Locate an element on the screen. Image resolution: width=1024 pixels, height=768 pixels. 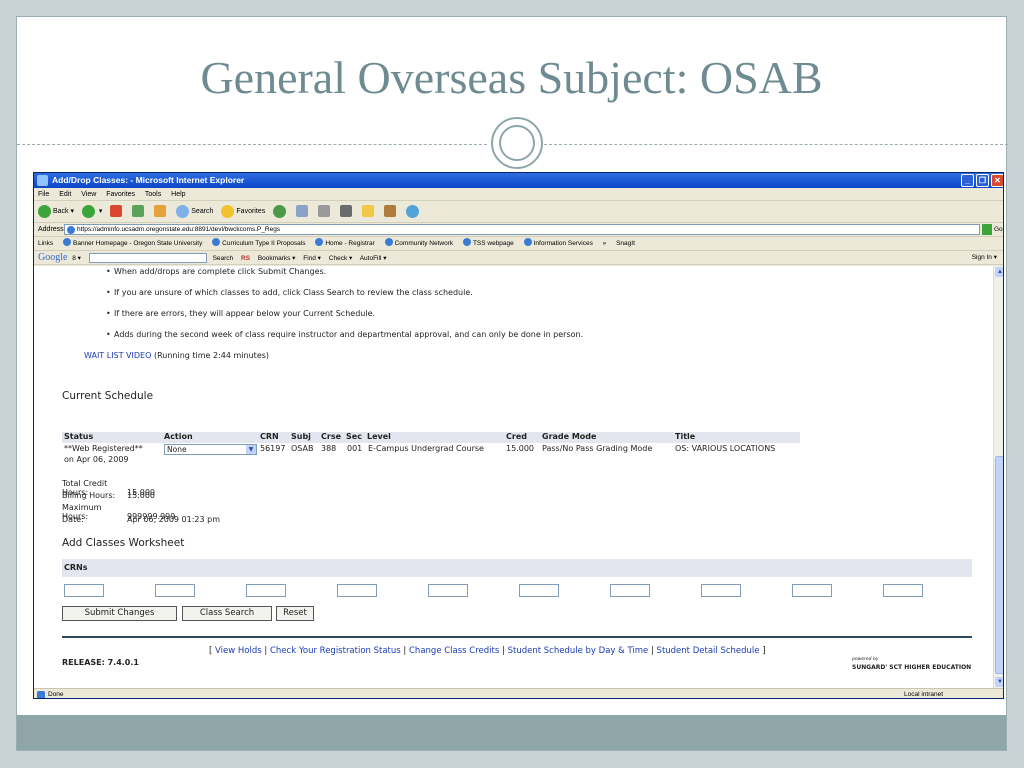
print-button is located at coordinates (325, 211).